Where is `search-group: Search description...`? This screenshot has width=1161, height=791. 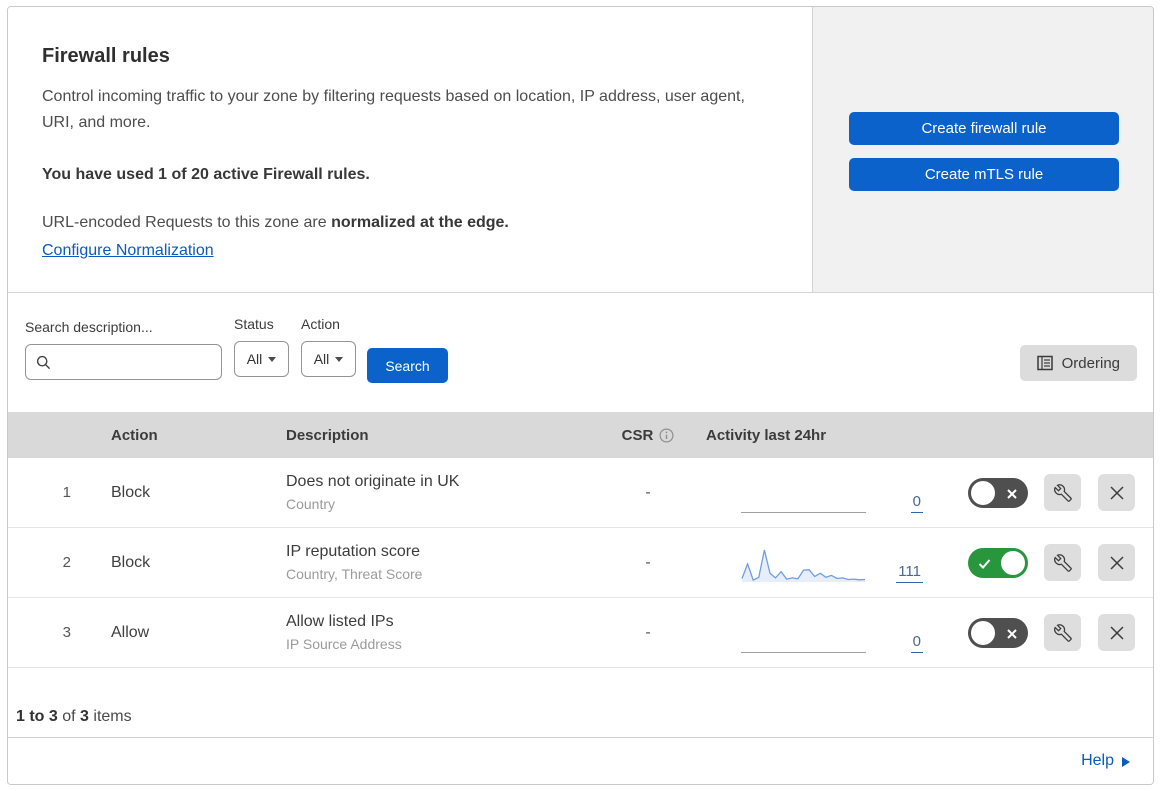
search-group: Search description... is located at coordinates (123, 349).